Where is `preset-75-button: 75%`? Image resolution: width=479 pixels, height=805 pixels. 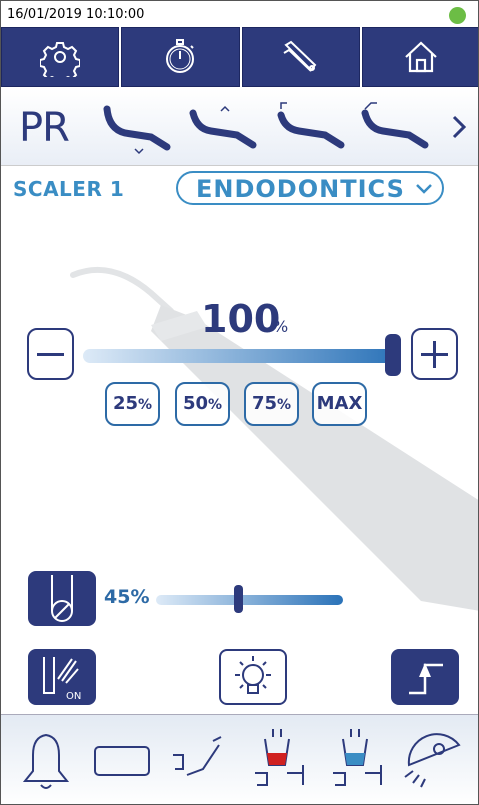
preset-75-button: 75% is located at coordinates (271, 404).